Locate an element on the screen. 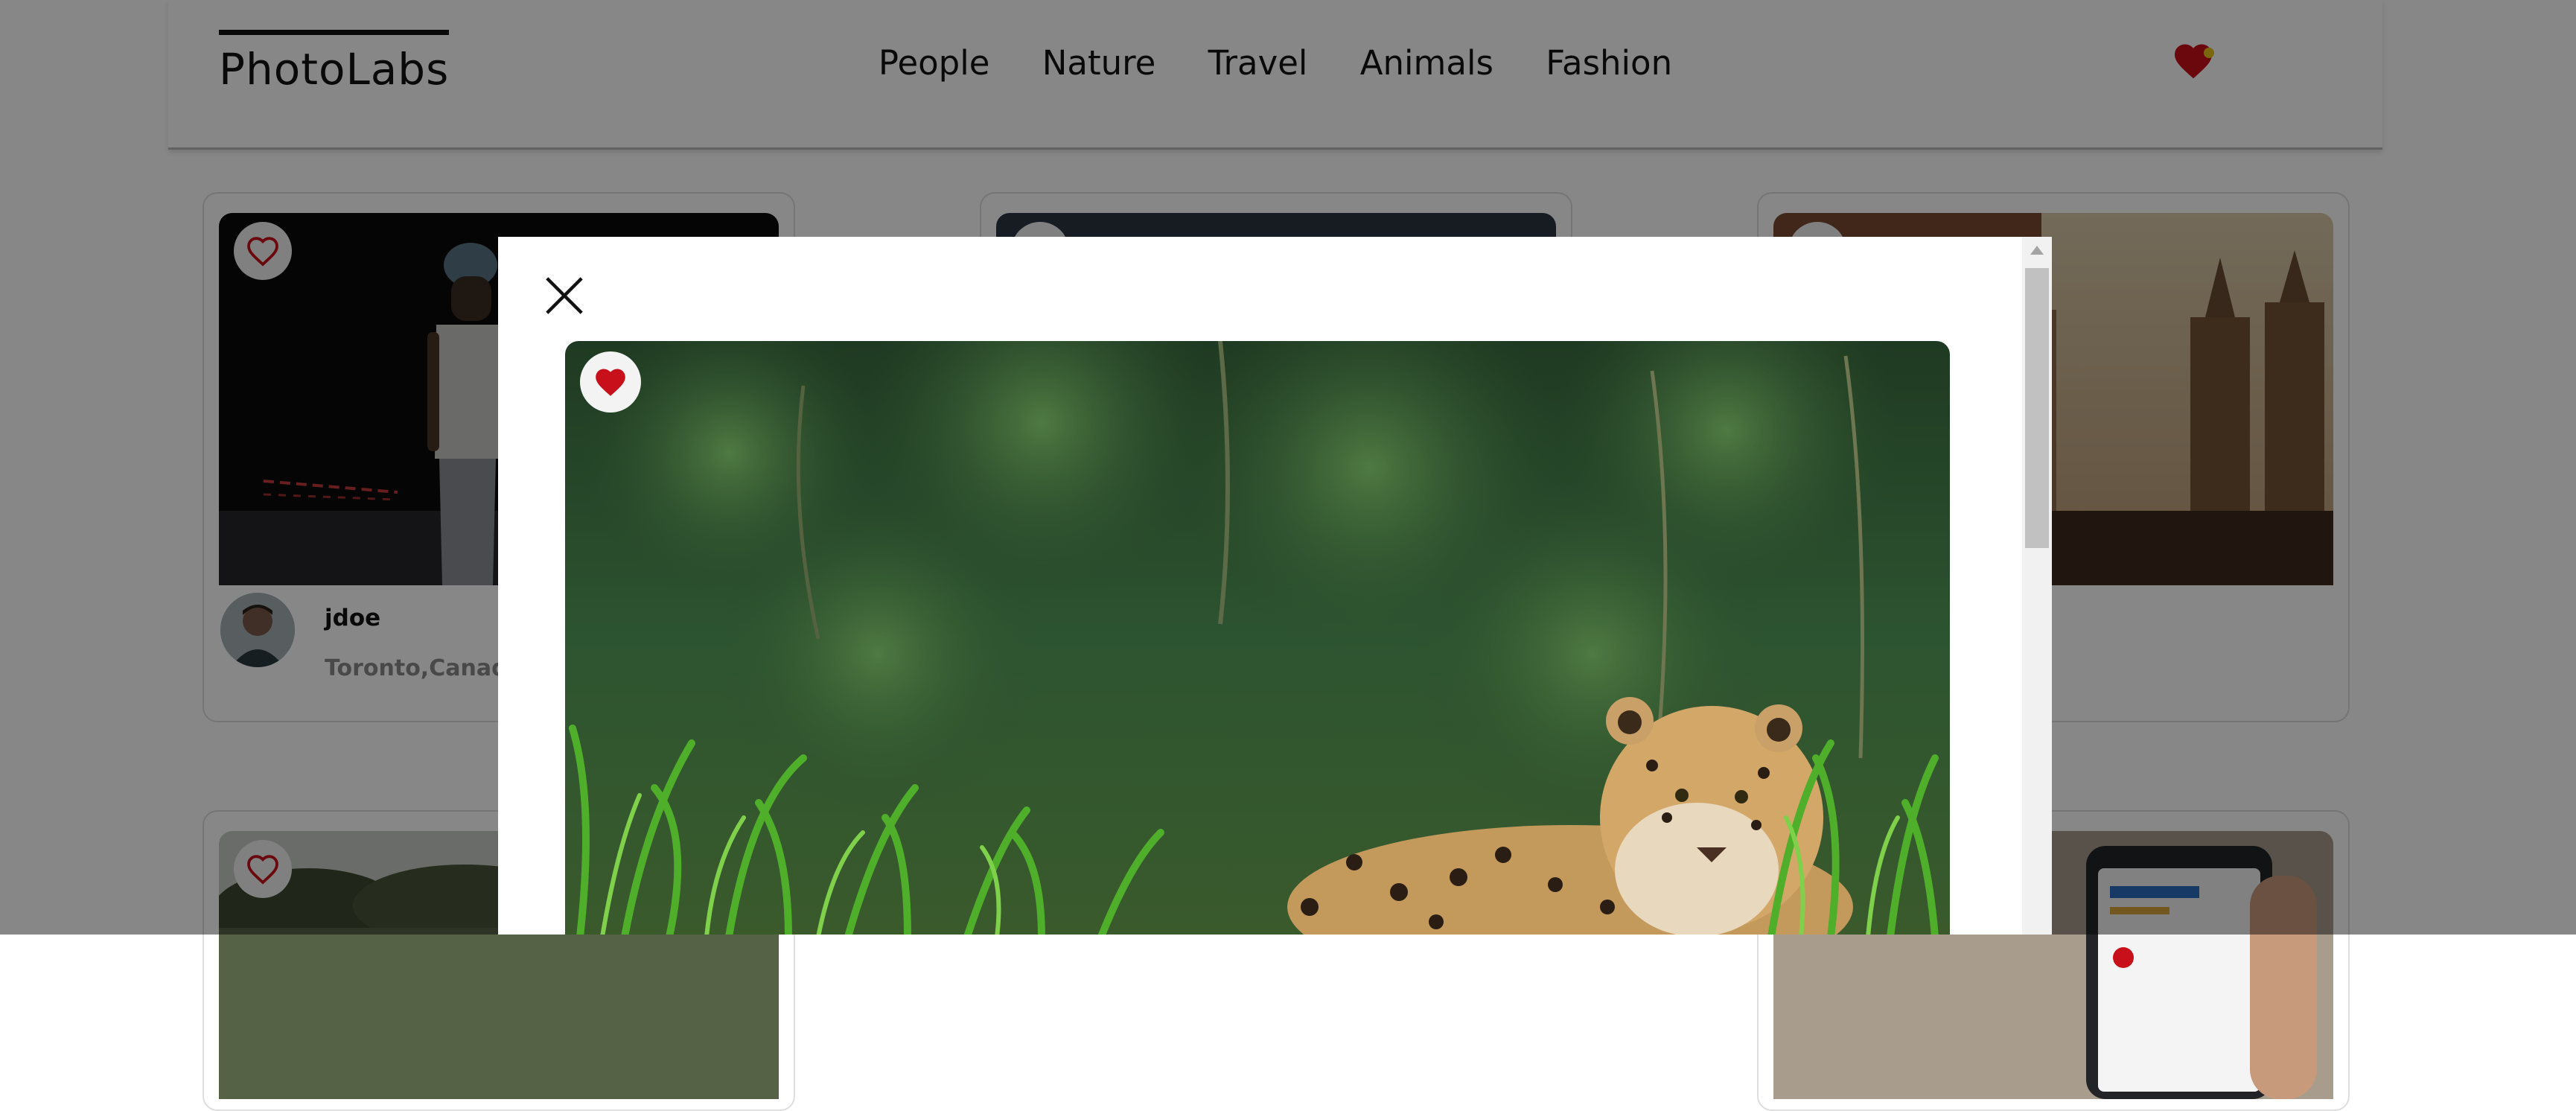 The image size is (2576, 1111). heart-filled-icon is located at coordinates (610, 382).